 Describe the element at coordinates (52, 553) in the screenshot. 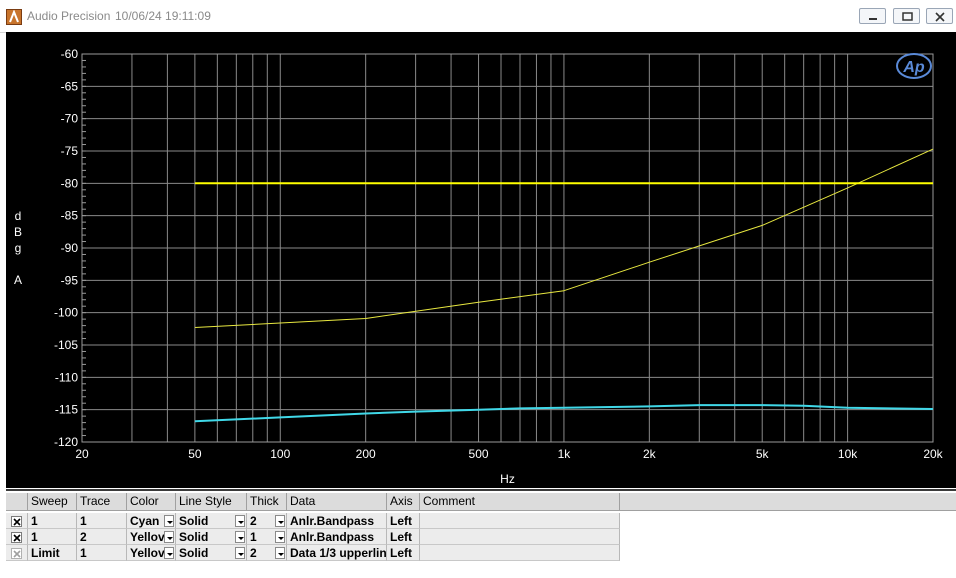

I see `sweep-cell: Limit` at that location.